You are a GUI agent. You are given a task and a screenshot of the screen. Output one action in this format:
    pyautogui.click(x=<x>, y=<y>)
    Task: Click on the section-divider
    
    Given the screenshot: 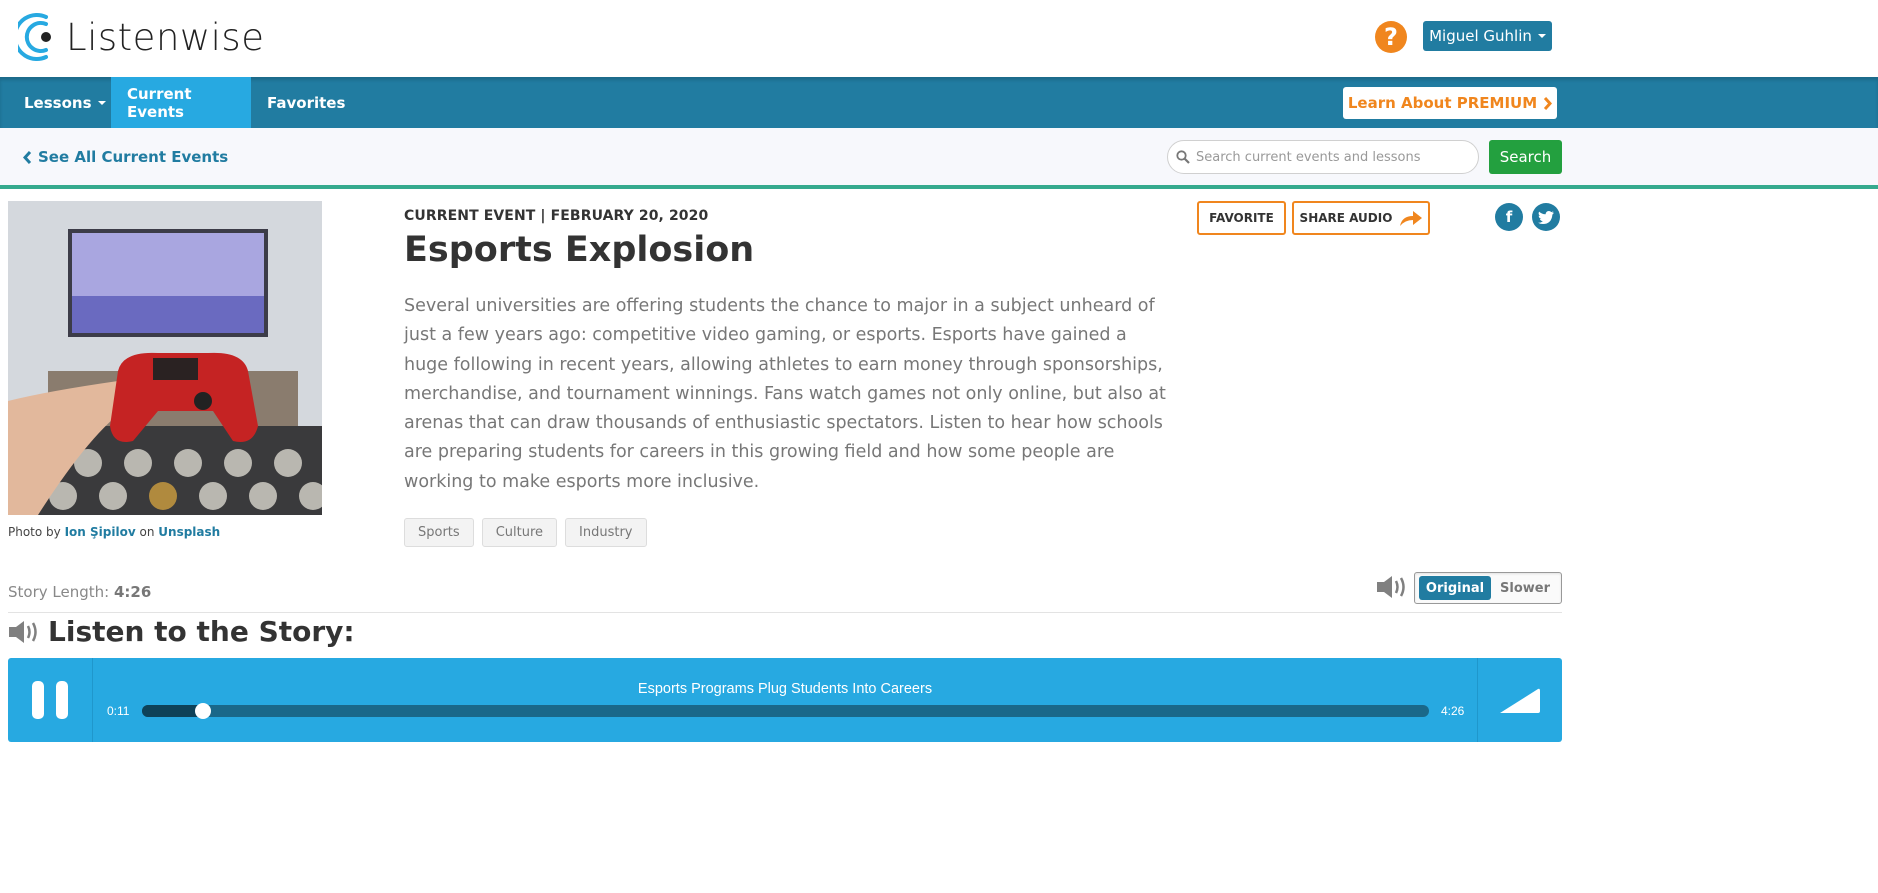 What is the action you would take?
    pyautogui.click(x=939, y=187)
    